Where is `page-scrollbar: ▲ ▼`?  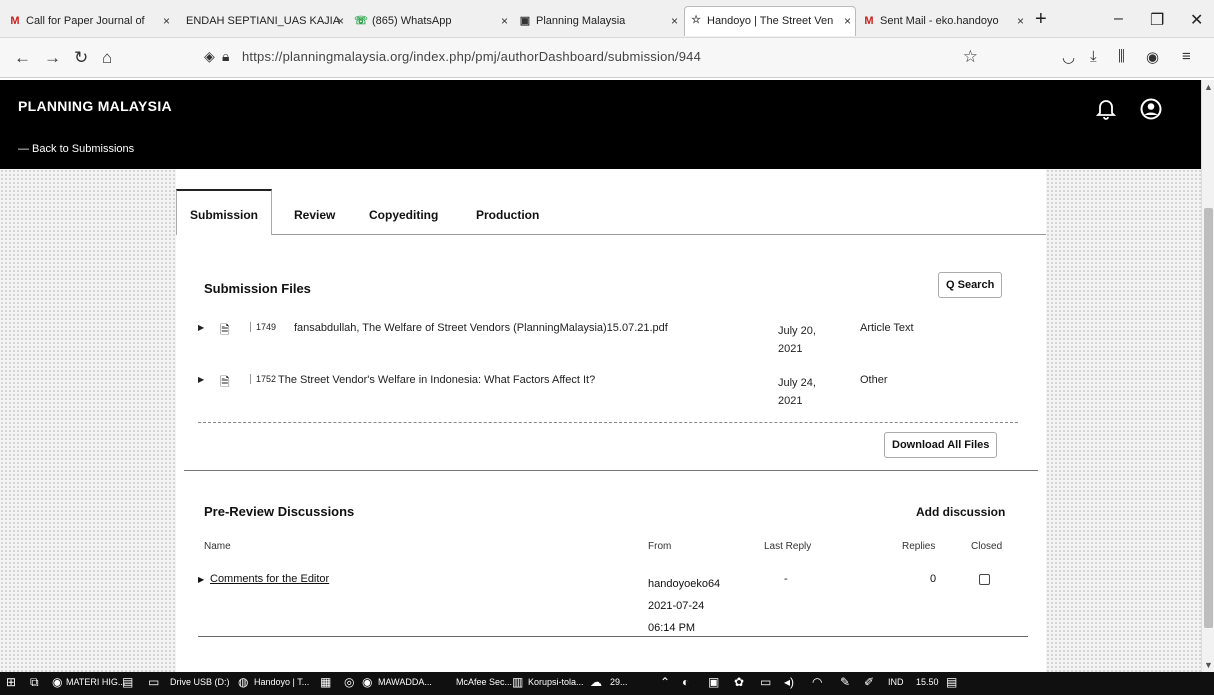 page-scrollbar: ▲ ▼ is located at coordinates (1207, 376).